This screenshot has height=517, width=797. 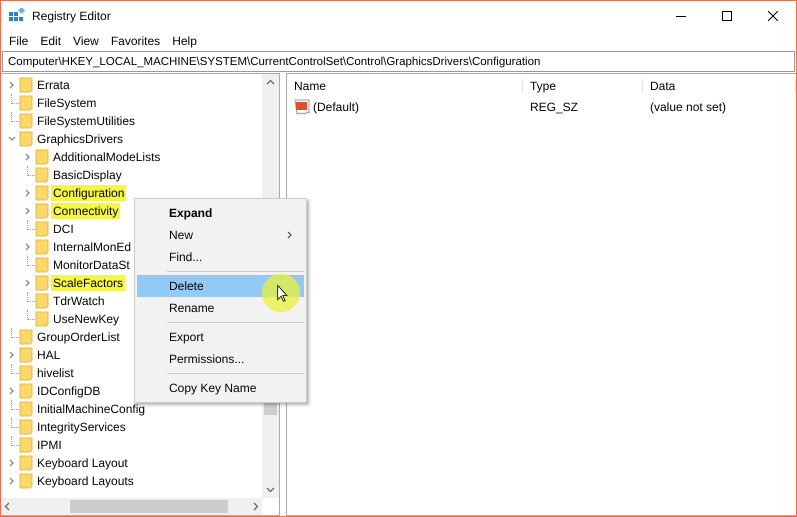 What do you see at coordinates (88, 283) in the screenshot?
I see `tree-item: ScaleFactors` at bounding box center [88, 283].